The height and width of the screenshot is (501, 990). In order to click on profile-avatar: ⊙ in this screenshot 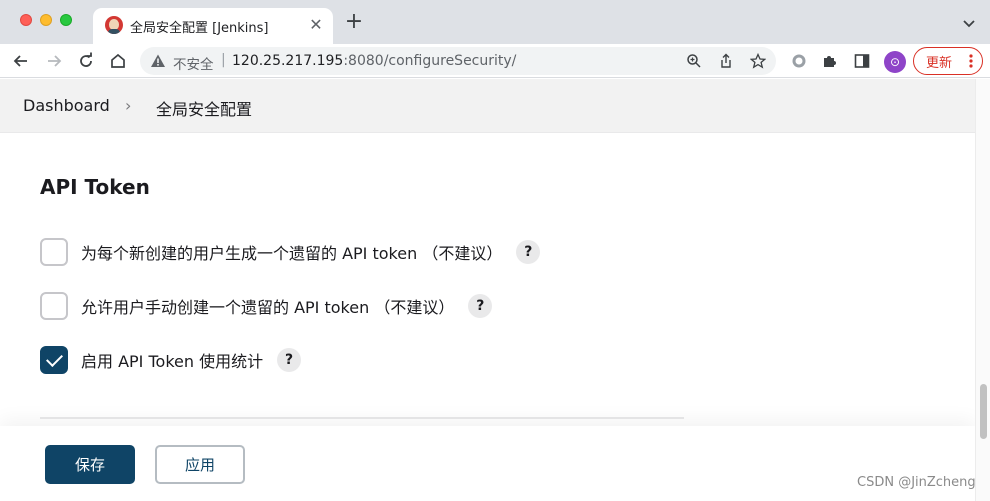, I will do `click(895, 62)`.